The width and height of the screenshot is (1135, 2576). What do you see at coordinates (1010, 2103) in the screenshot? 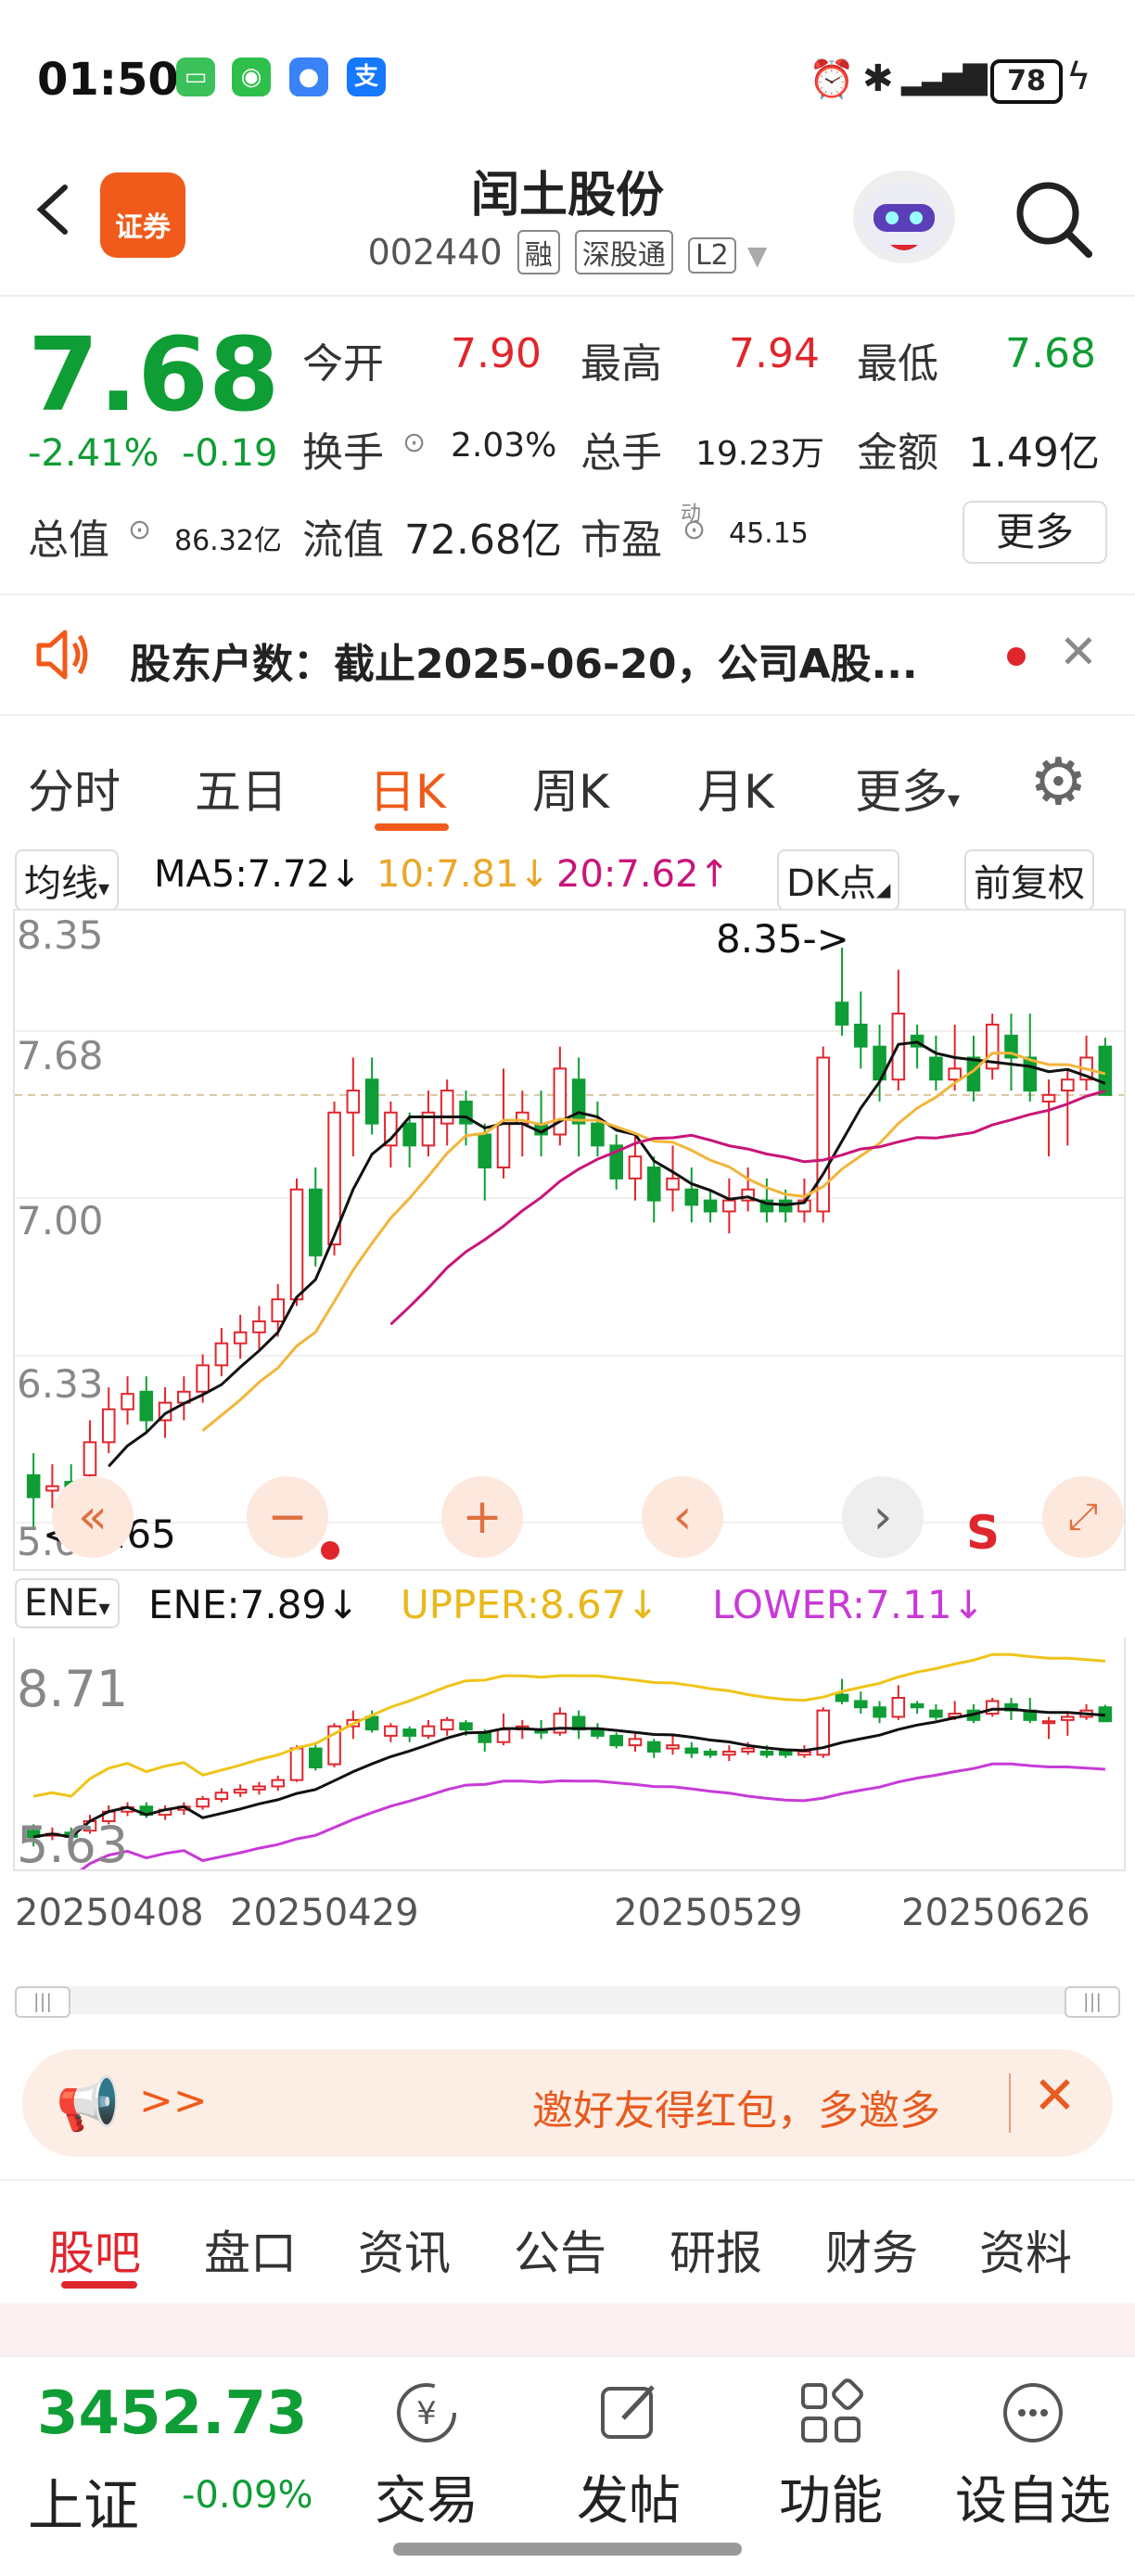
I see `promo-divider` at bounding box center [1010, 2103].